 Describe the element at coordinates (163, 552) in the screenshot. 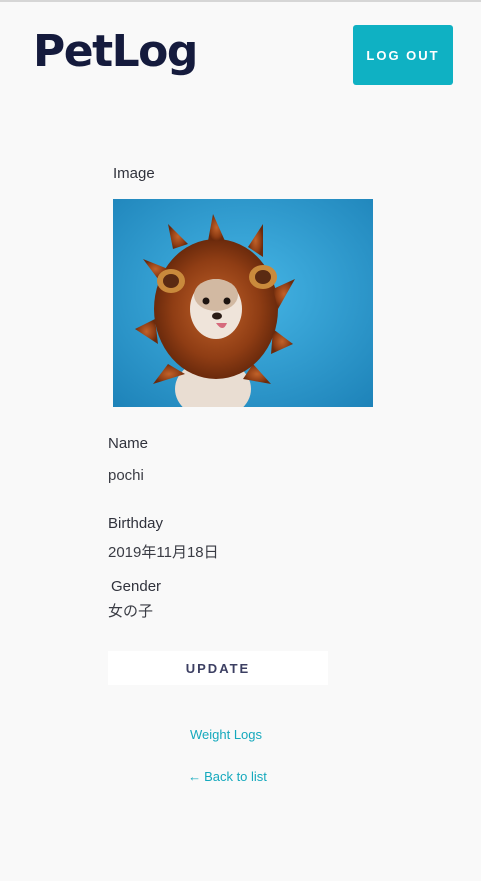

I see `birthday-value: 2019年11月18日` at that location.